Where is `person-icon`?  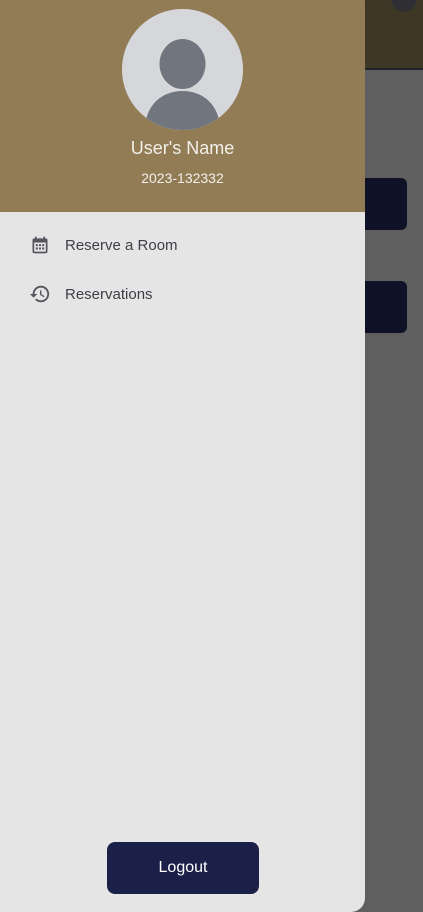
person-icon is located at coordinates (182, 69).